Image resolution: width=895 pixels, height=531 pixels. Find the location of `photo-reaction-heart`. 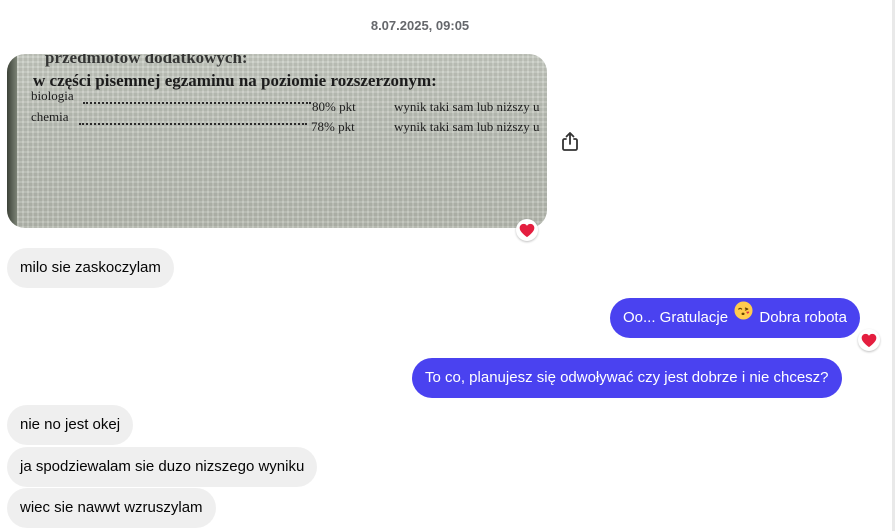

photo-reaction-heart is located at coordinates (527, 230).